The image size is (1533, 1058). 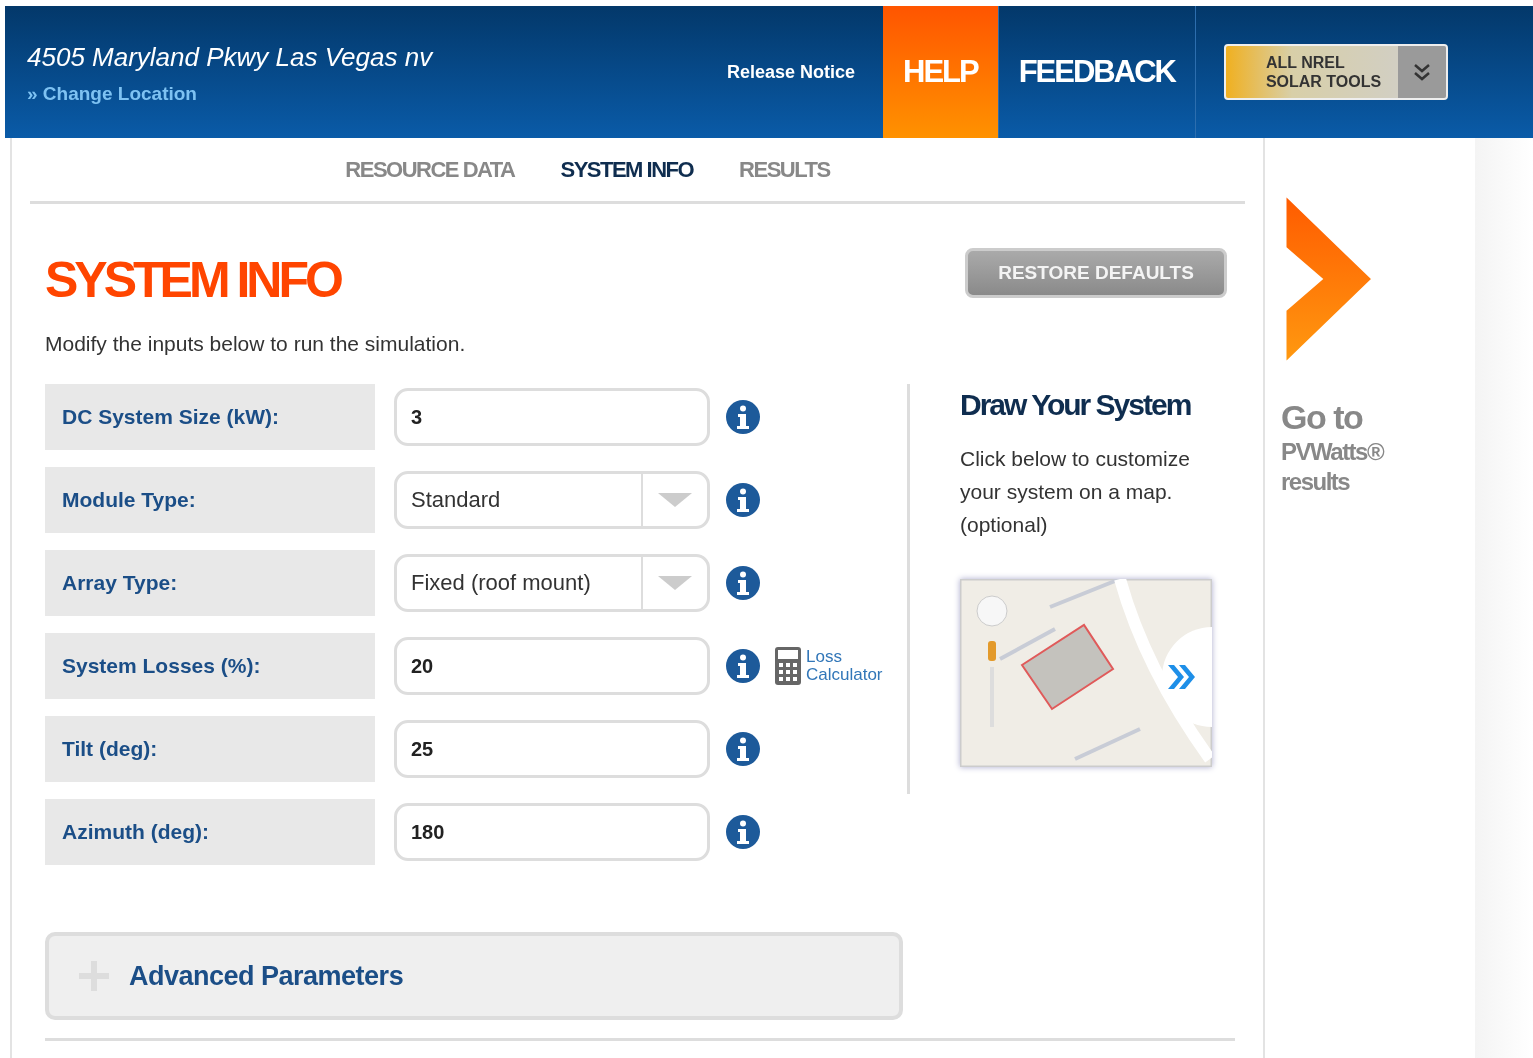 What do you see at coordinates (784, 169) in the screenshot?
I see `step-tab: RESULTS` at bounding box center [784, 169].